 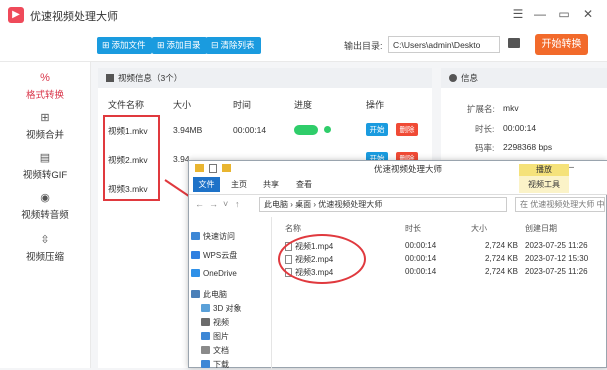 What do you see at coordinates (205, 322) in the screenshot?
I see `video-folder-icon` at bounding box center [205, 322].